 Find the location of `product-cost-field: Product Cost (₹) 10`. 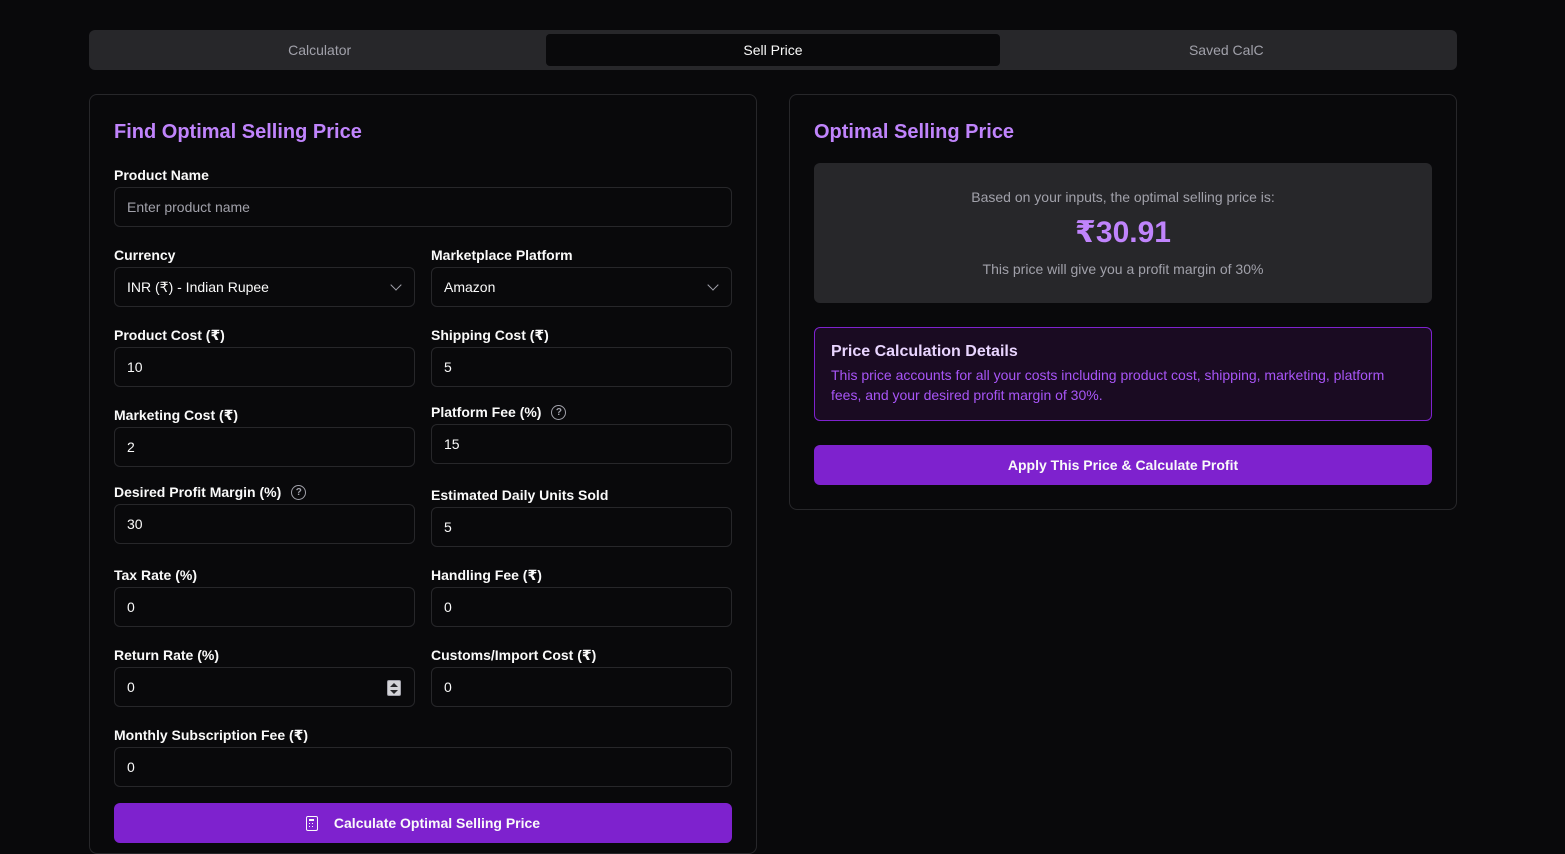

product-cost-field: Product Cost (₹) 10 is located at coordinates (264, 356).